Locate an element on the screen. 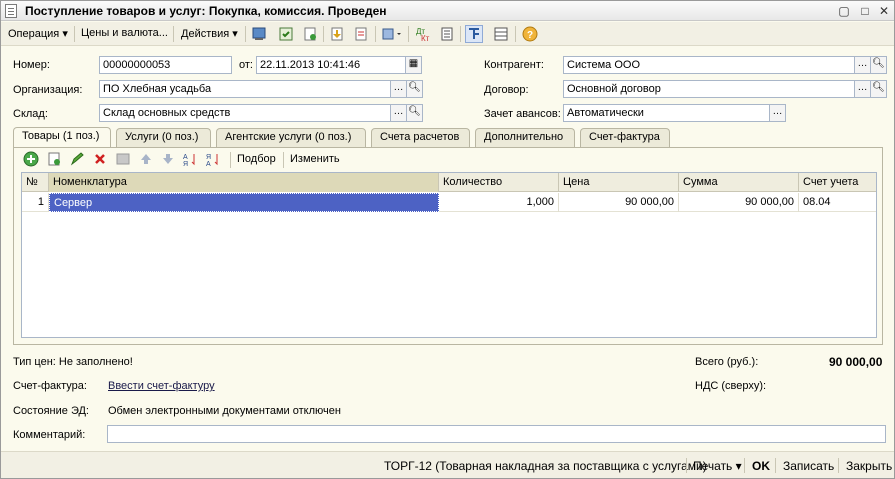  row-sum: 90 000,00 is located at coordinates (739, 202).